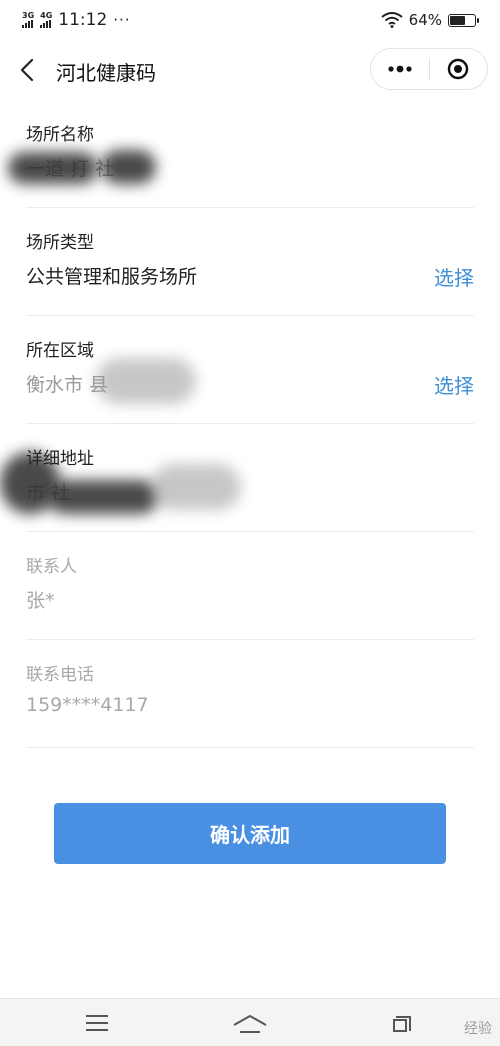 This screenshot has height=1046, width=500. I want to click on battery-percent: 64%, so click(425, 20).